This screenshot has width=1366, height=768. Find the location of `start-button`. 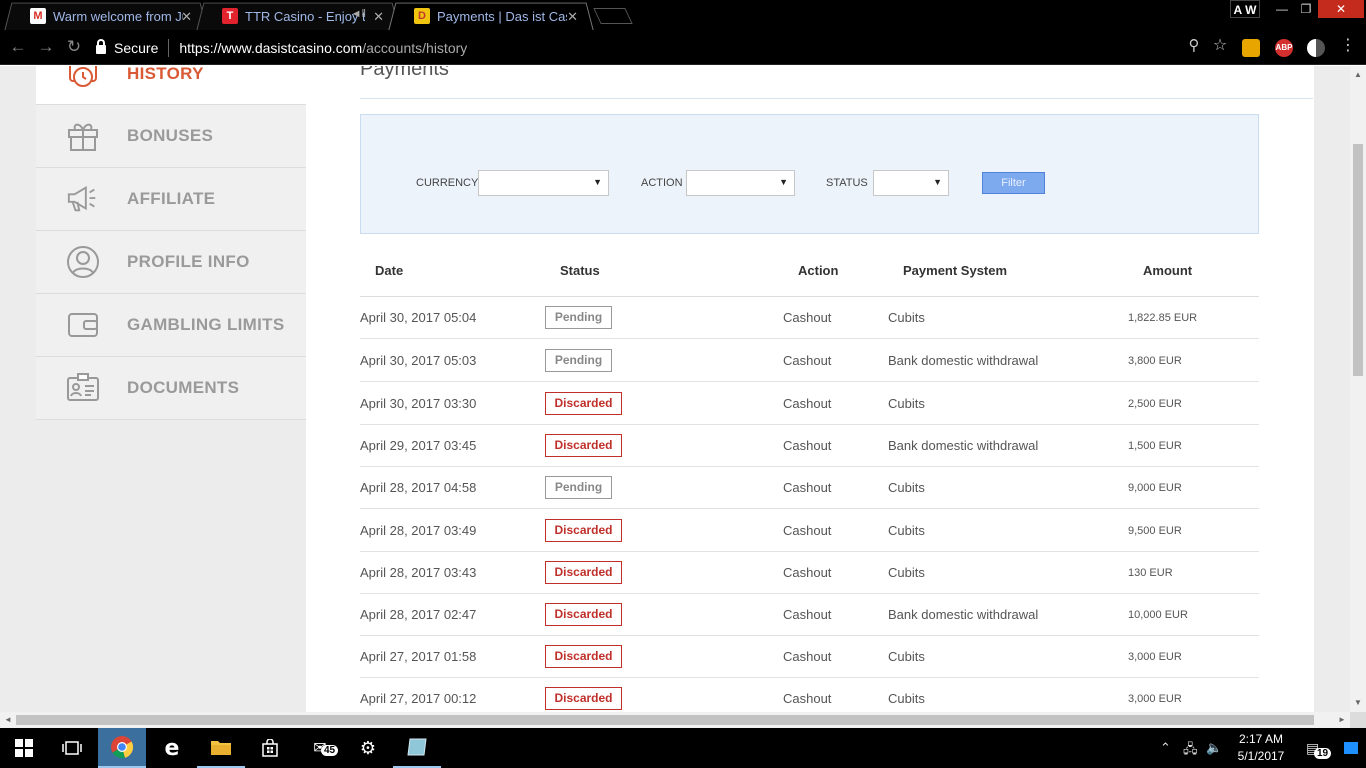

start-button is located at coordinates (24, 748).